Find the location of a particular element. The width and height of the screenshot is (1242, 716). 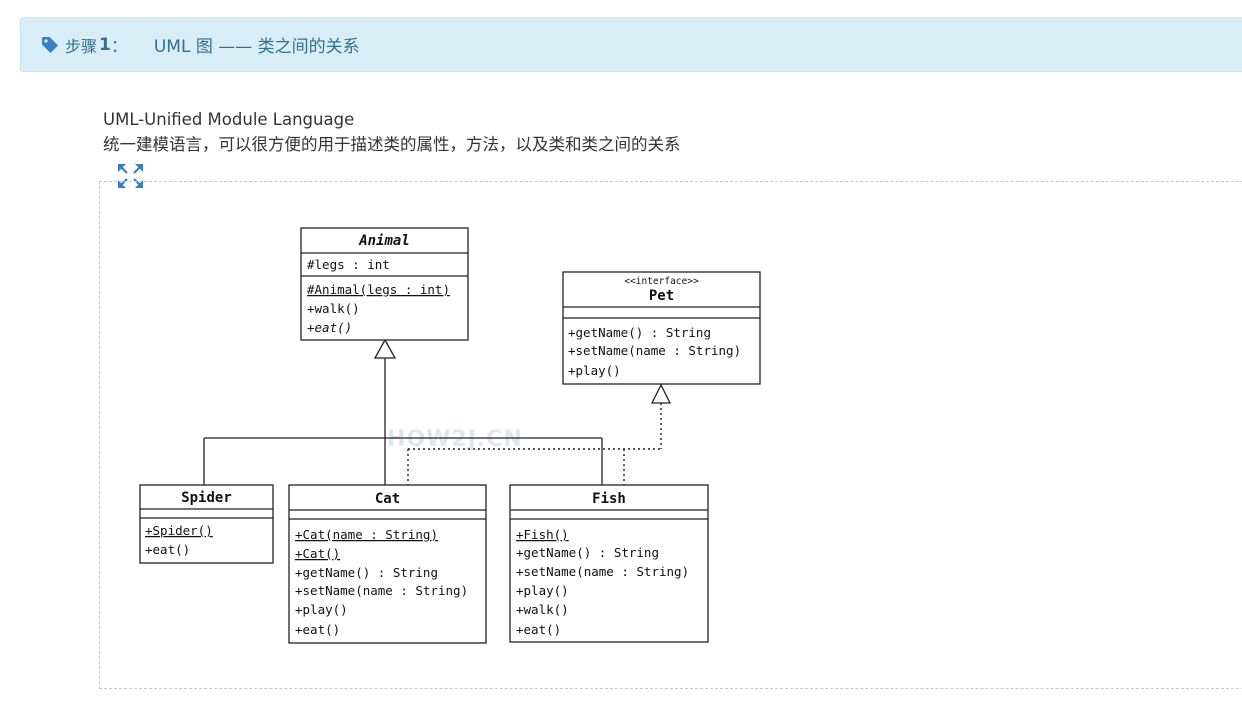

class-name: Fish is located at coordinates (609, 499).